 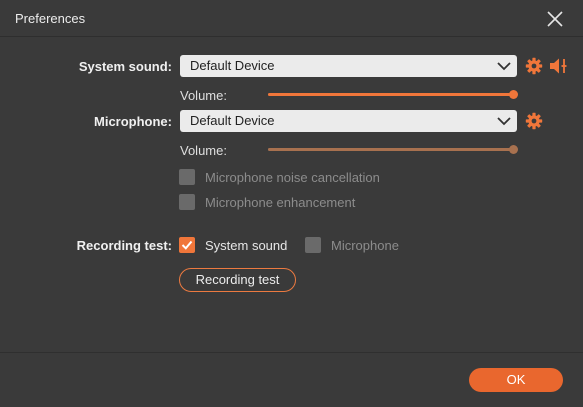 I want to click on system-sound-volume-slider, so click(x=393, y=95).